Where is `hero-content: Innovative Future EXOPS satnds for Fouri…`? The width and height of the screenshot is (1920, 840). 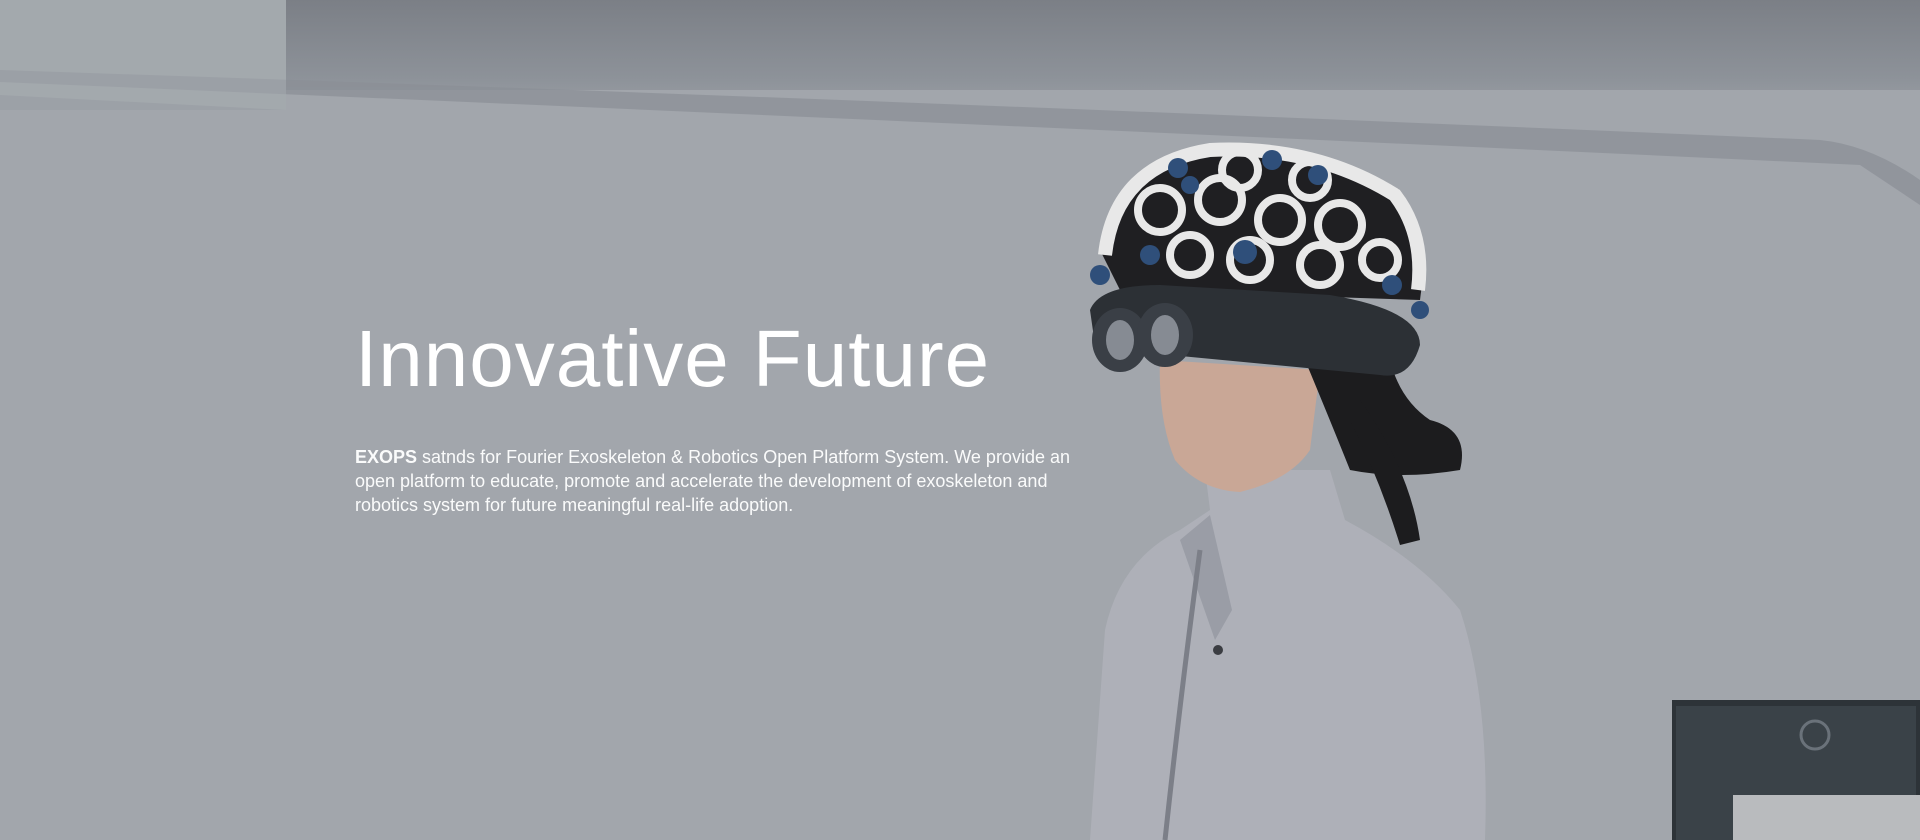
hero-content: Innovative Future EXOPS satnds for Fouri… is located at coordinates (725, 416).